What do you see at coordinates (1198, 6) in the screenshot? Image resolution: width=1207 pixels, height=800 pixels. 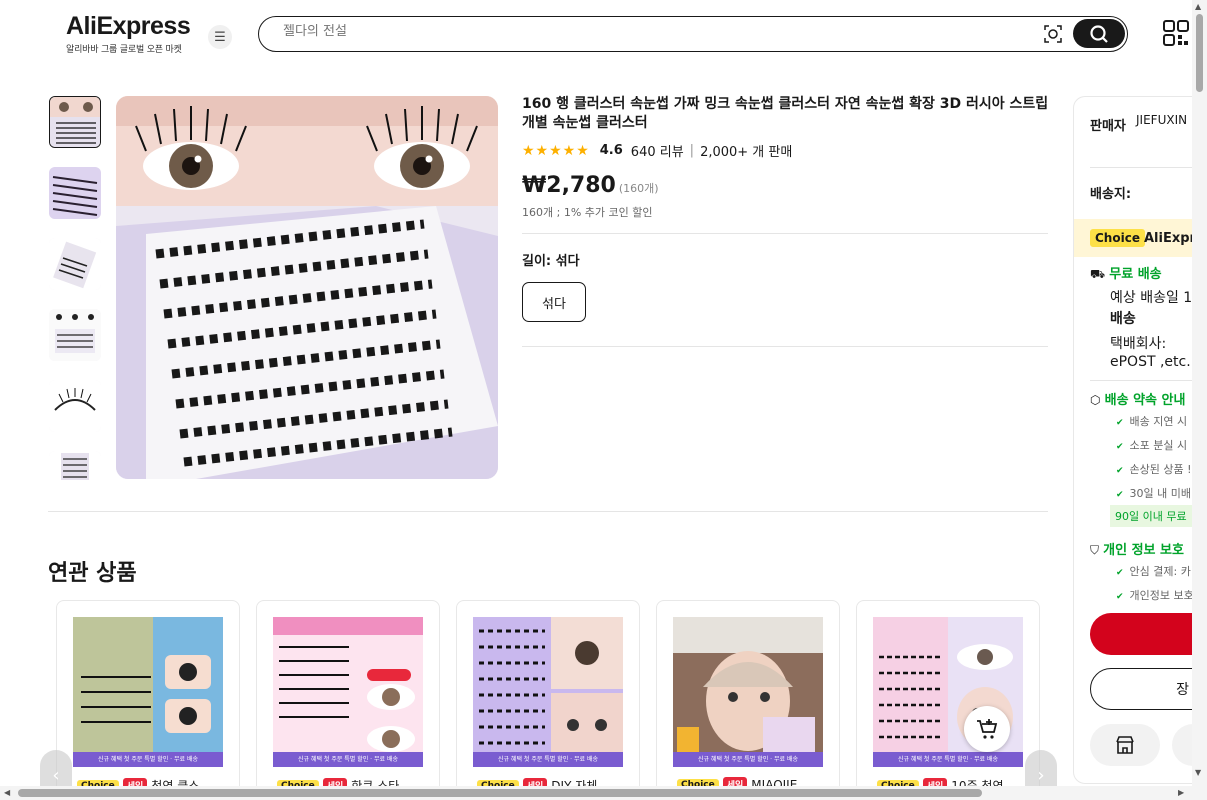 I see `scroll-up-icon: ▲` at bounding box center [1198, 6].